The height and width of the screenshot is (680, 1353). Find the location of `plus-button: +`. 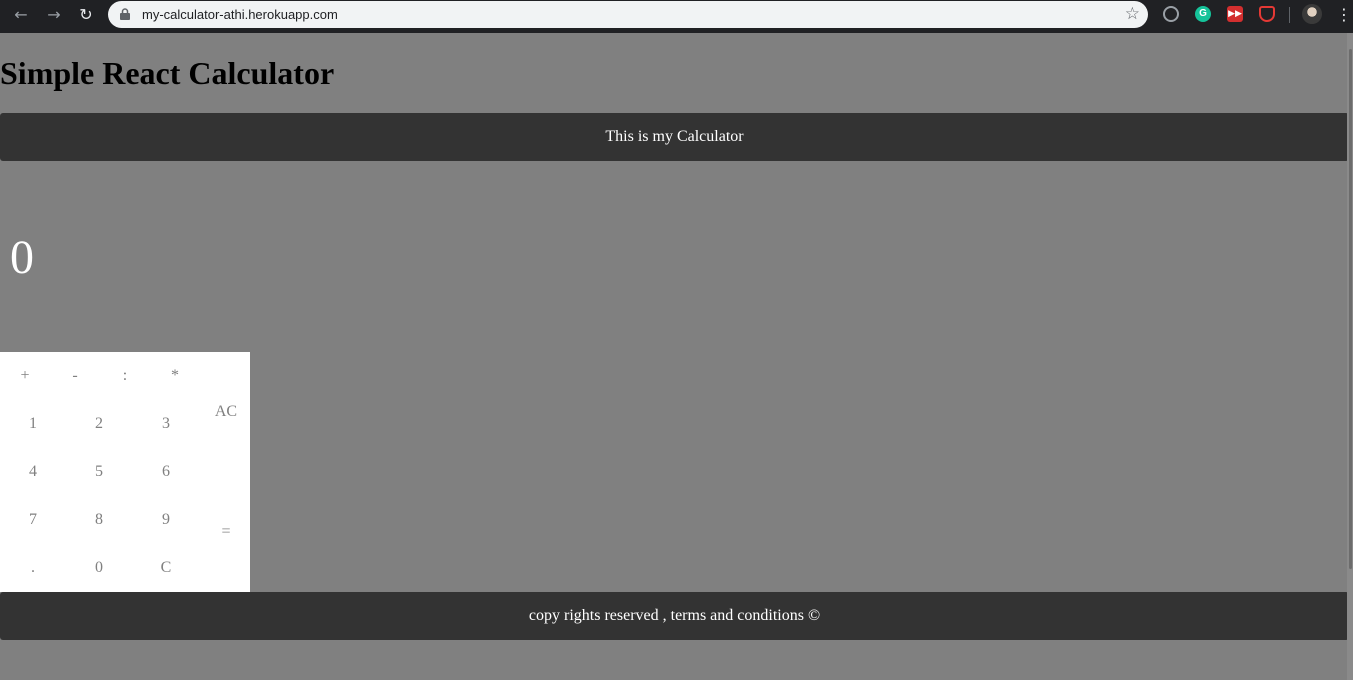

plus-button: + is located at coordinates (25, 376).